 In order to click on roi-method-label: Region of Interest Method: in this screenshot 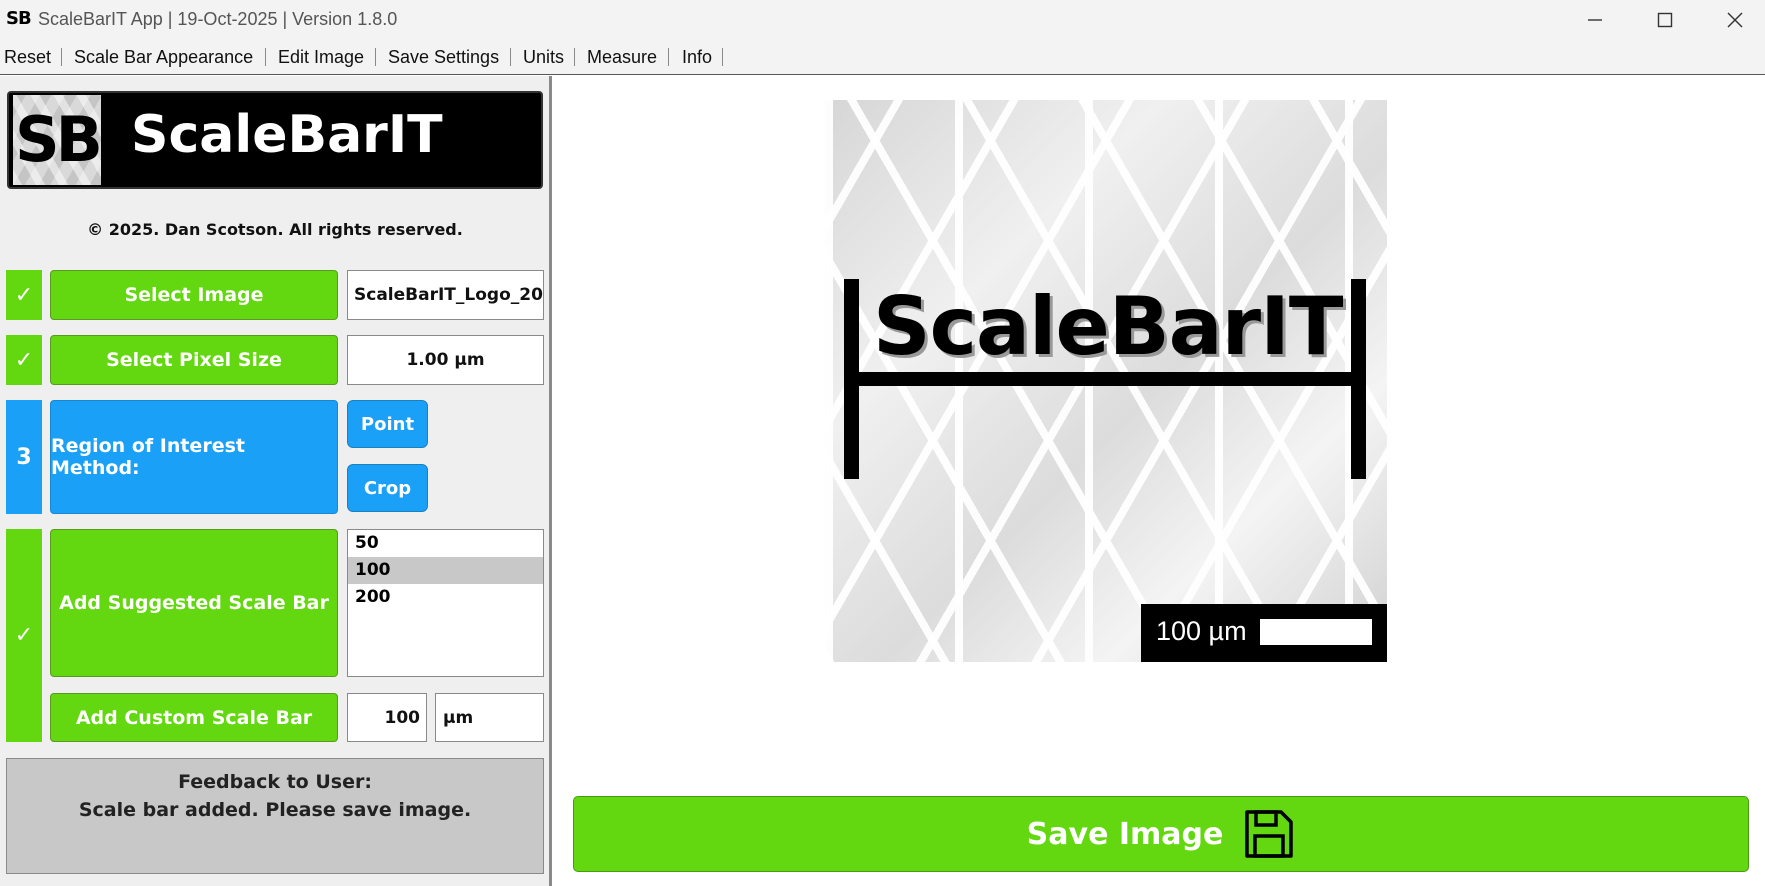, I will do `click(194, 457)`.